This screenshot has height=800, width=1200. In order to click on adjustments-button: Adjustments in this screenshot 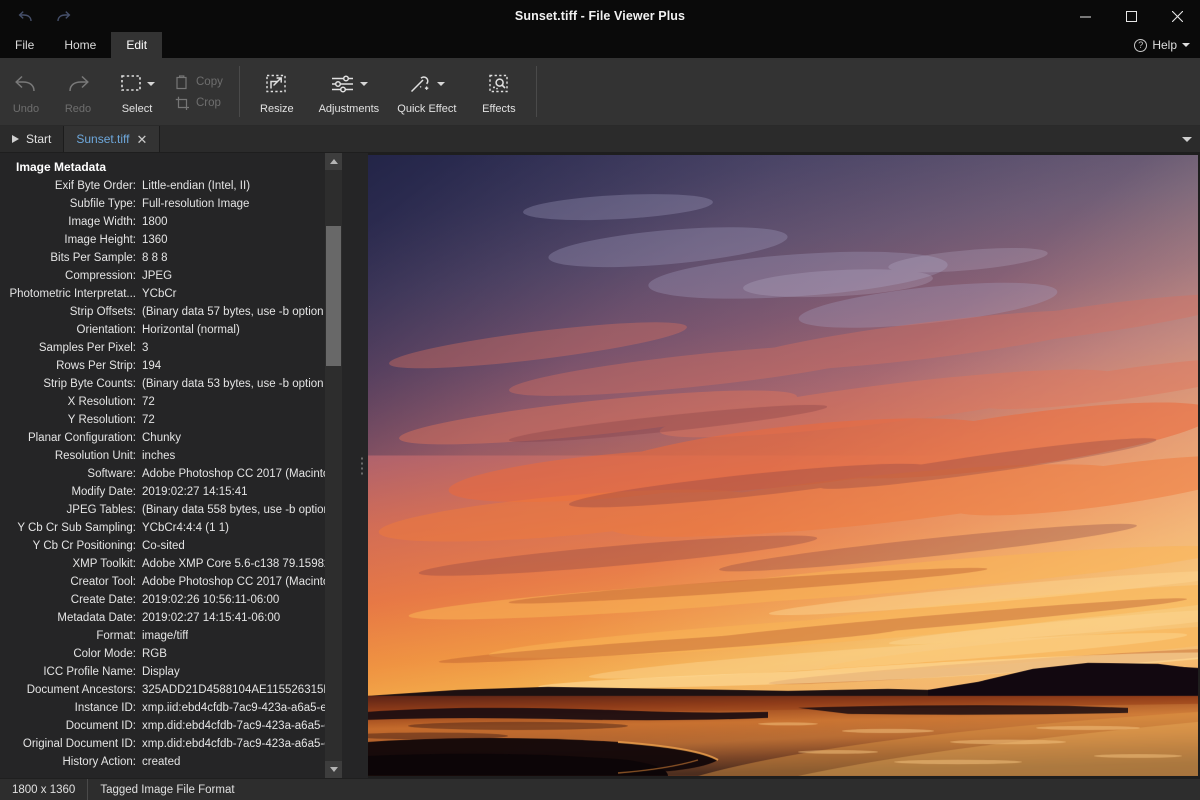, I will do `click(349, 92)`.